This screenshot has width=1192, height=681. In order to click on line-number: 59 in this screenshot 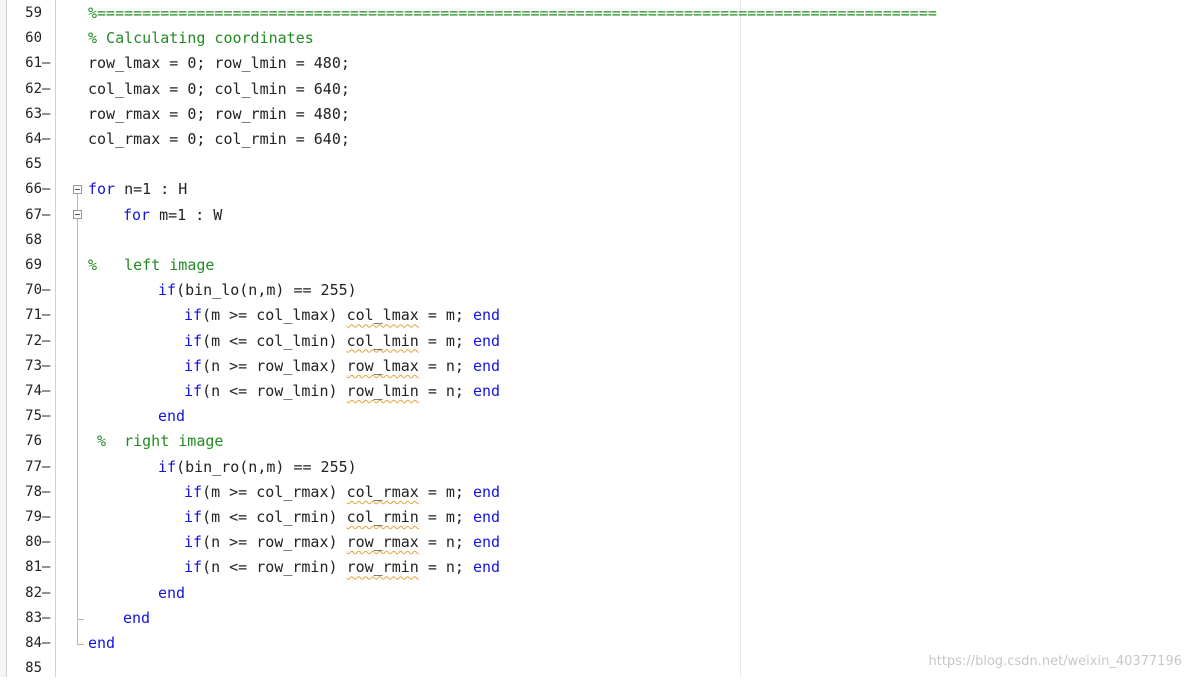, I will do `click(33, 13)`.